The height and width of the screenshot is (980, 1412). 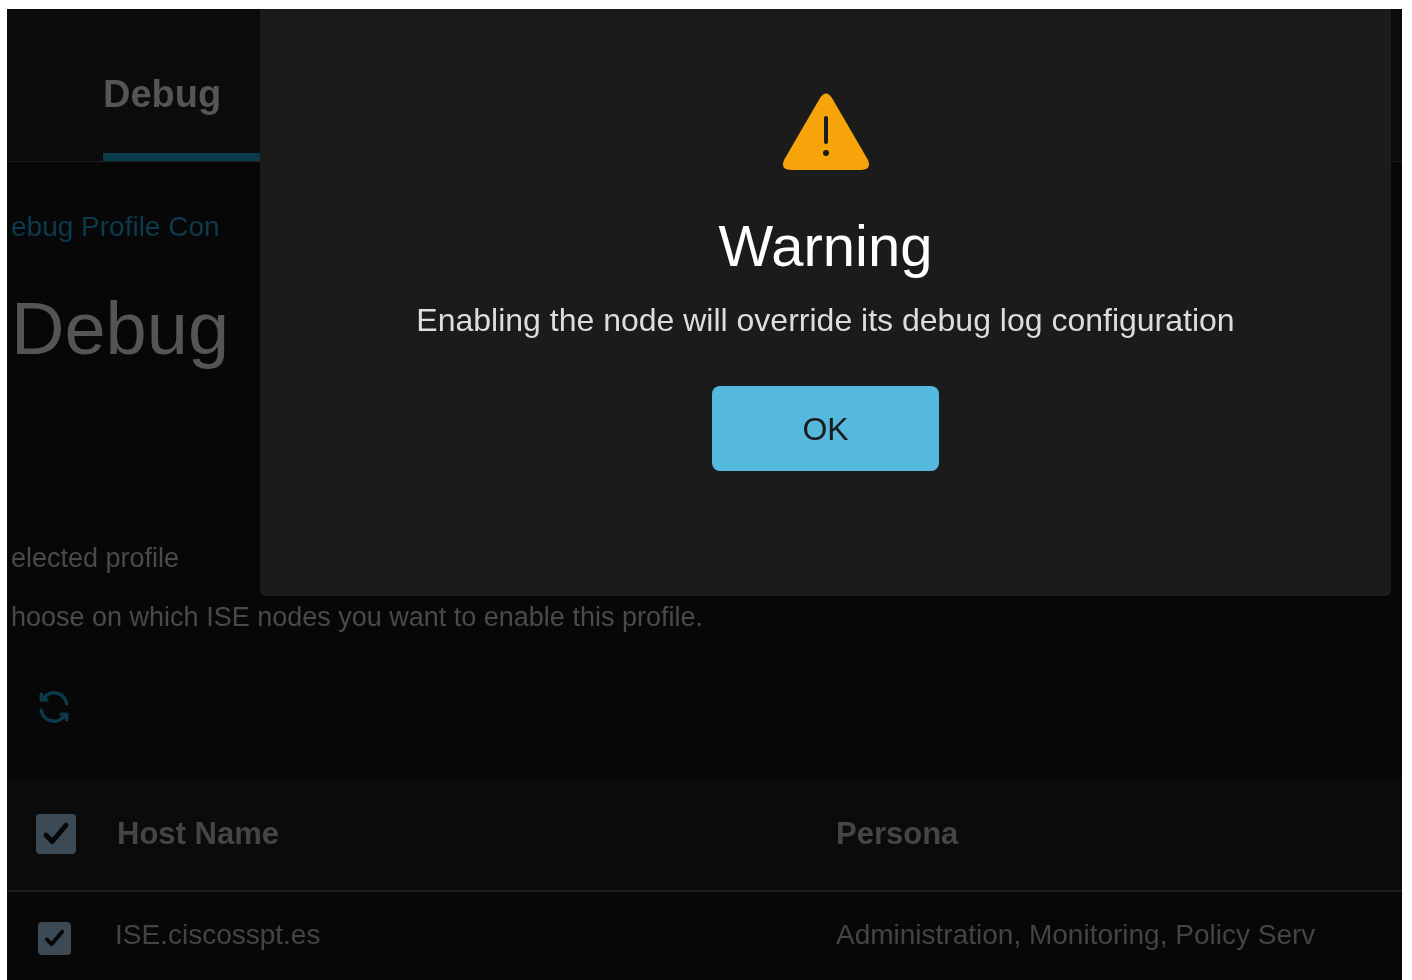 I want to click on page-title: Debug, so click(x=120, y=329).